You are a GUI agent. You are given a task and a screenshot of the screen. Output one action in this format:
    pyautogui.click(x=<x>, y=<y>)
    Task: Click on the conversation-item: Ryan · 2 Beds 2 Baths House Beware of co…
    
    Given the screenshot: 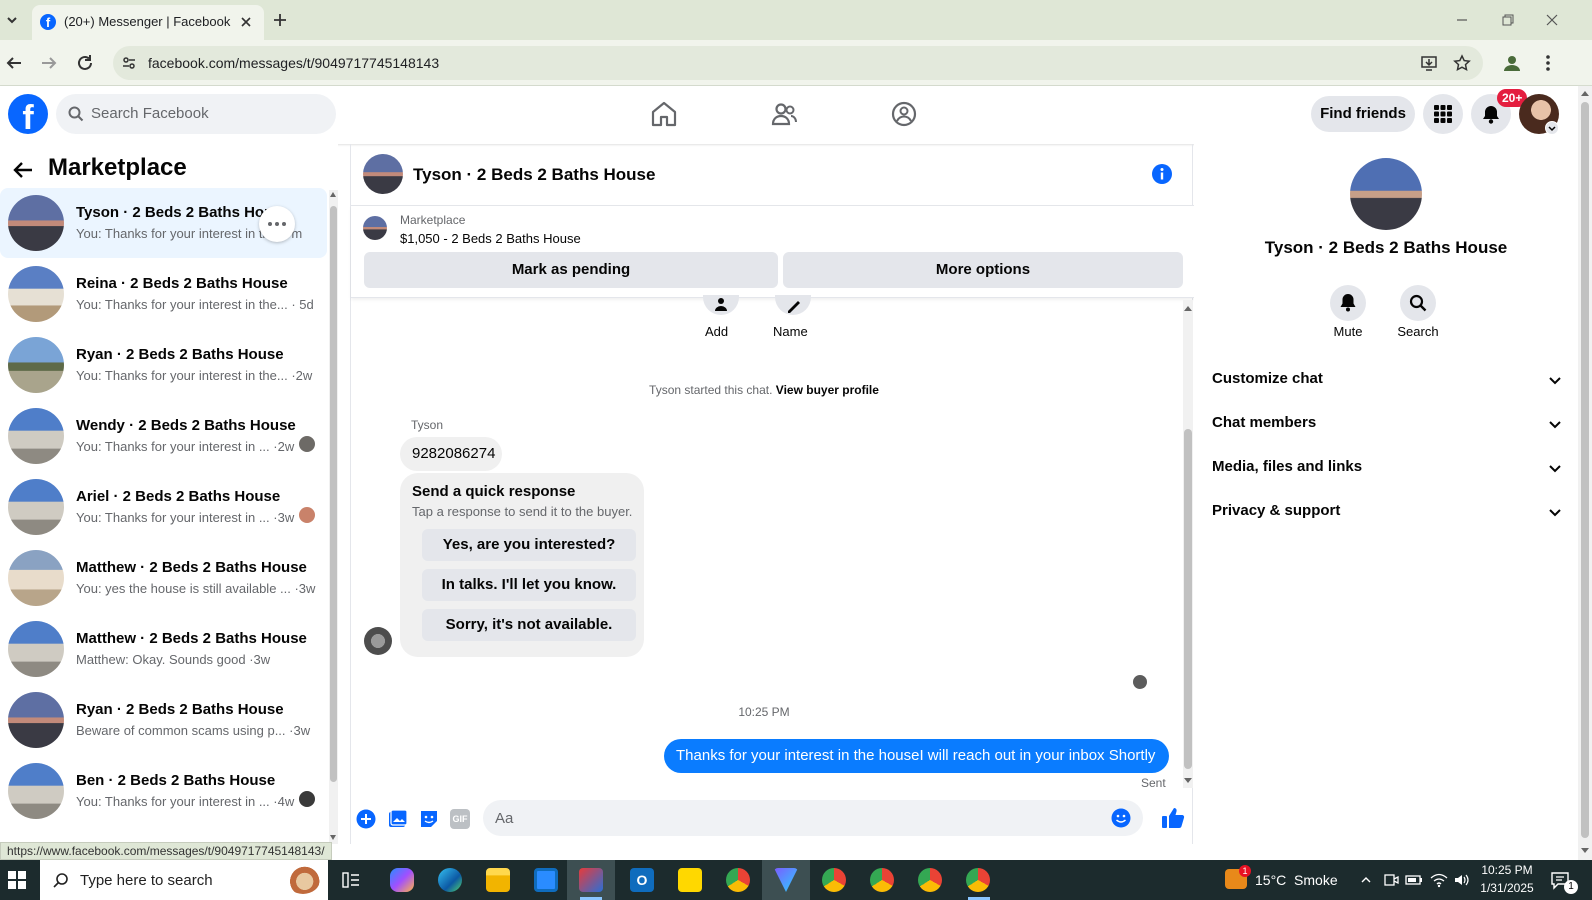 What is the action you would take?
    pyautogui.click(x=163, y=720)
    